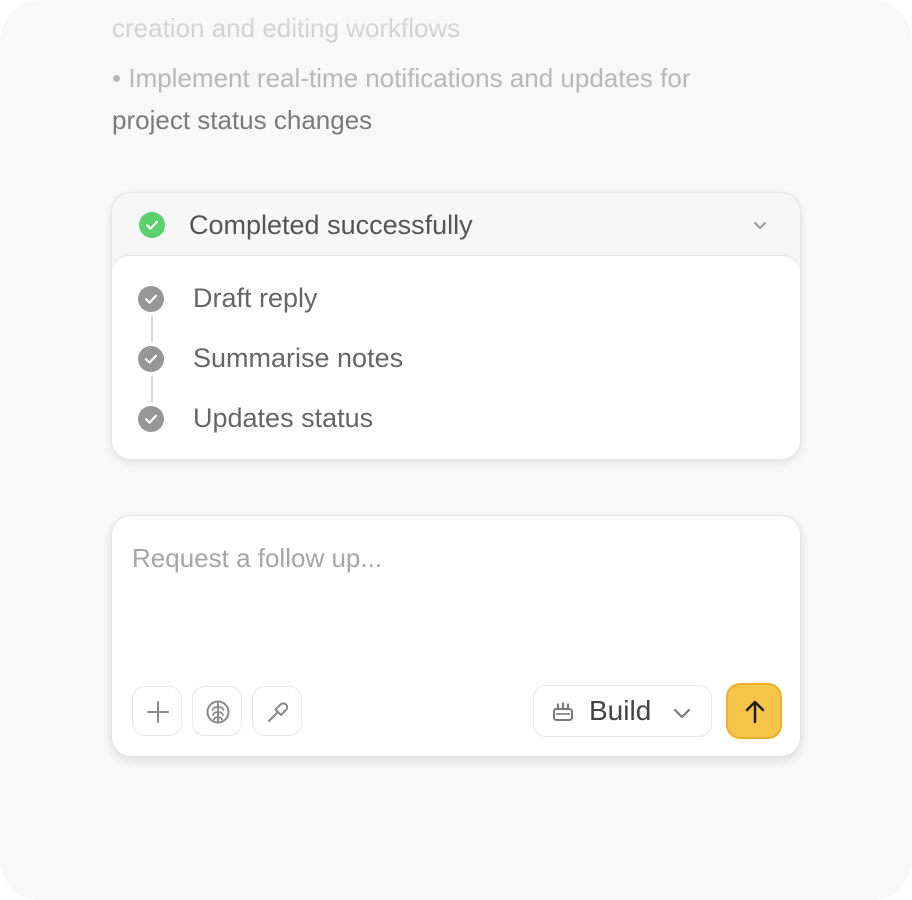 Image resolution: width=912 pixels, height=900 pixels. I want to click on tools-button, so click(277, 711).